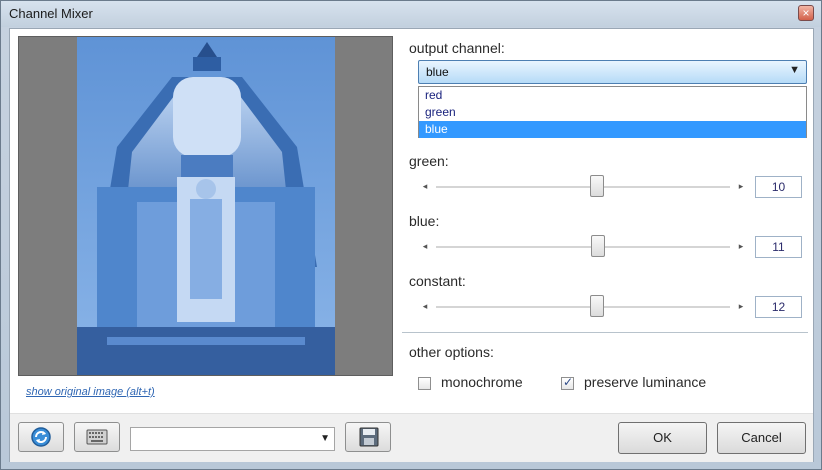 The height and width of the screenshot is (470, 822). I want to click on blue-right-arrow-icon: ▸, so click(741, 246).